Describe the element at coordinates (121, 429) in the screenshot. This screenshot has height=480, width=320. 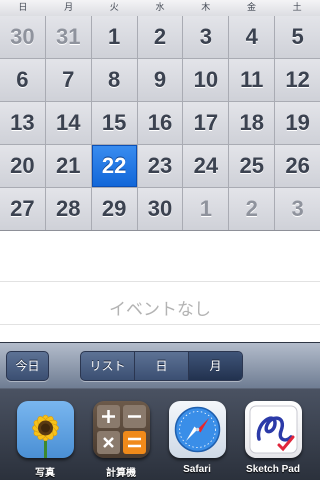
I see `calculator-icon` at that location.